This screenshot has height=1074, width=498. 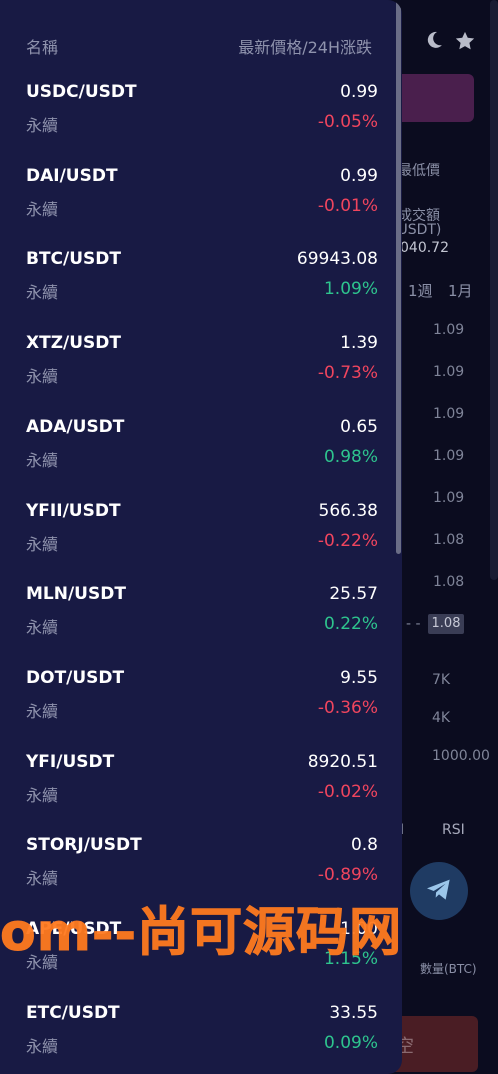 I want to click on bg-tab-week: 1週, so click(x=420, y=290).